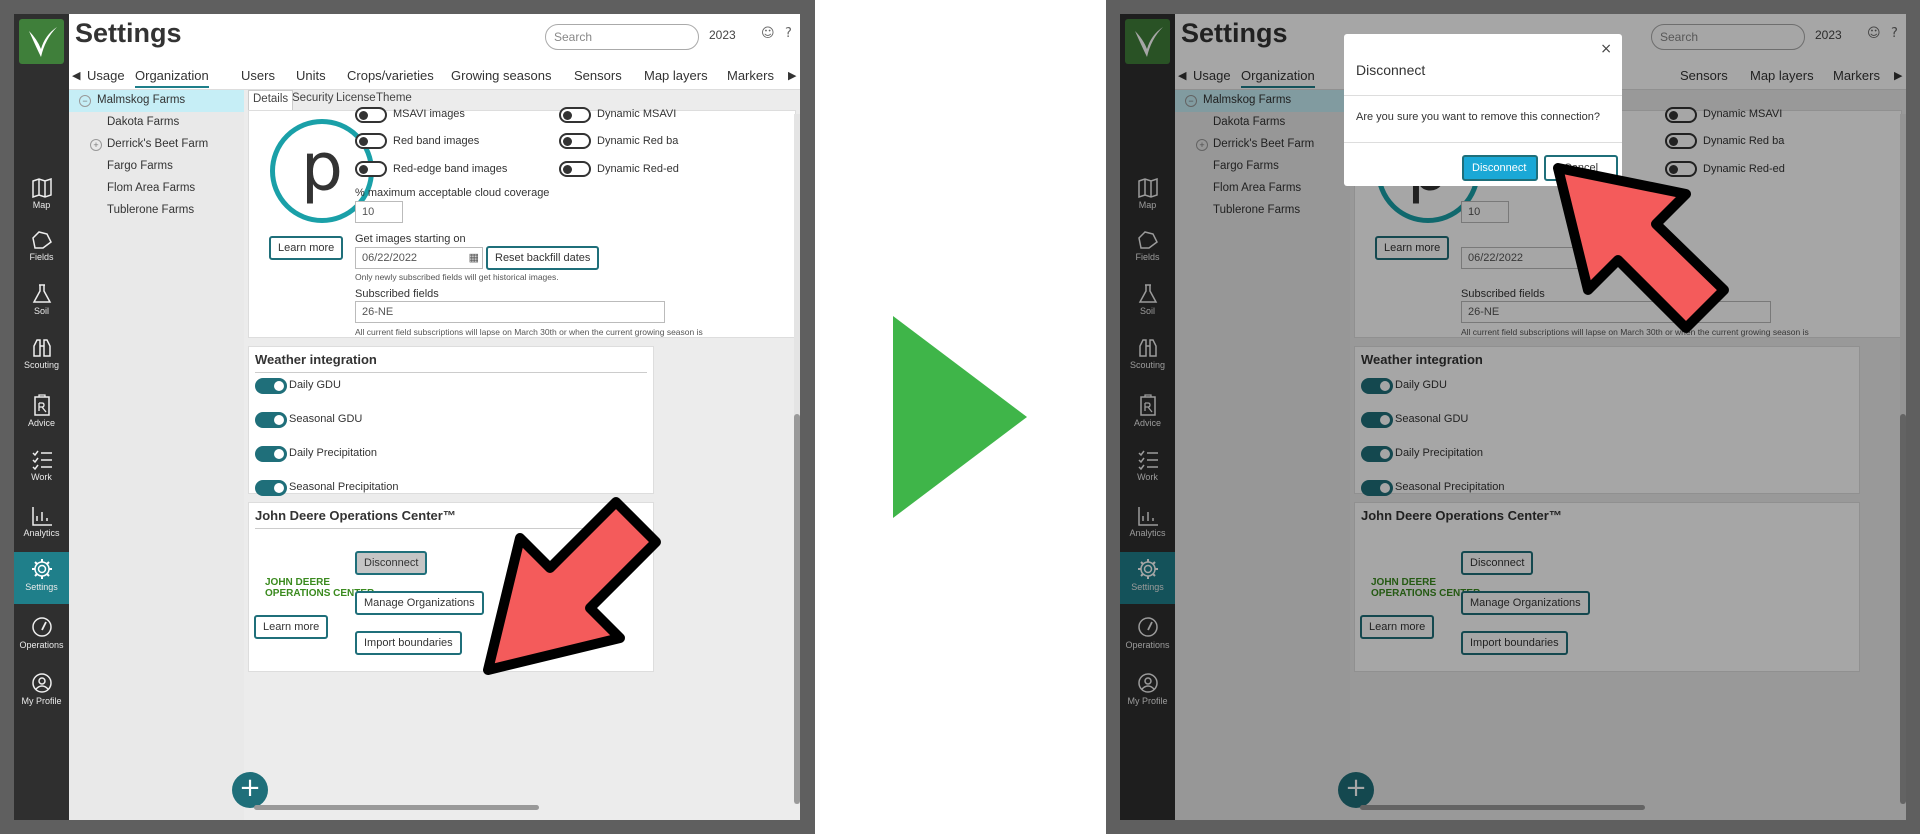 Image resolution: width=1920 pixels, height=834 pixels. Describe the element at coordinates (41, 250) in the screenshot. I see `nav-fields: Fields` at that location.